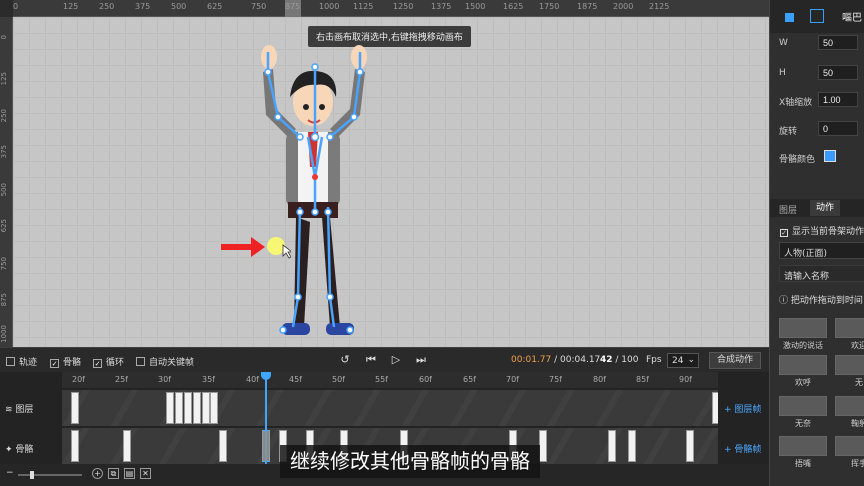  I want to click on action-item: 无奈, so click(803, 413).